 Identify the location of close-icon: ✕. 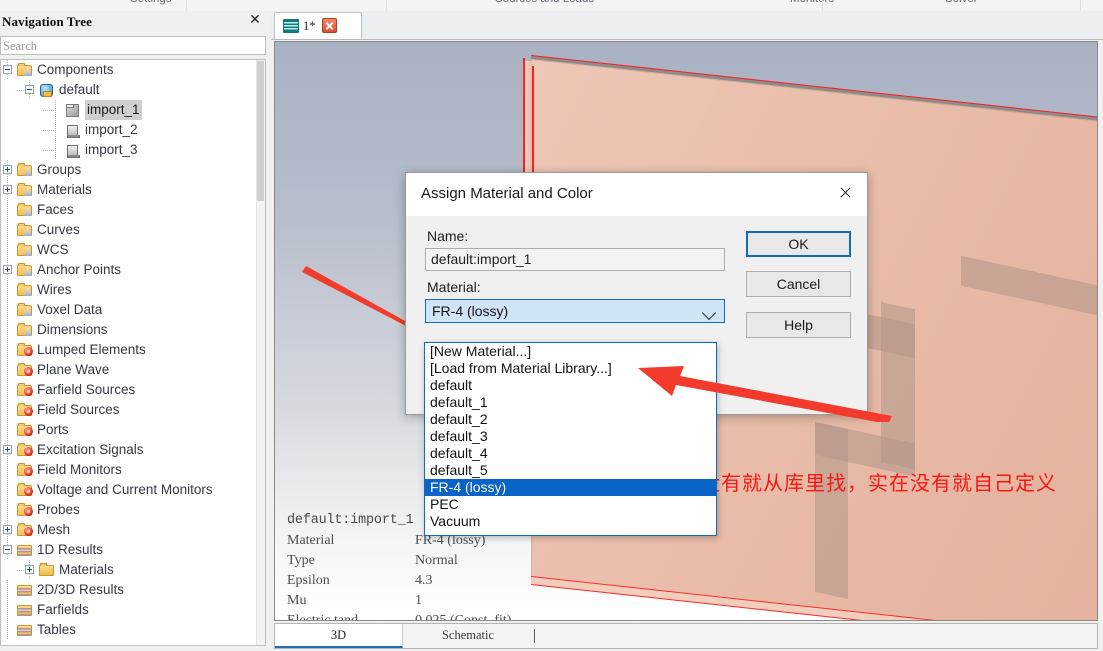
(255, 20).